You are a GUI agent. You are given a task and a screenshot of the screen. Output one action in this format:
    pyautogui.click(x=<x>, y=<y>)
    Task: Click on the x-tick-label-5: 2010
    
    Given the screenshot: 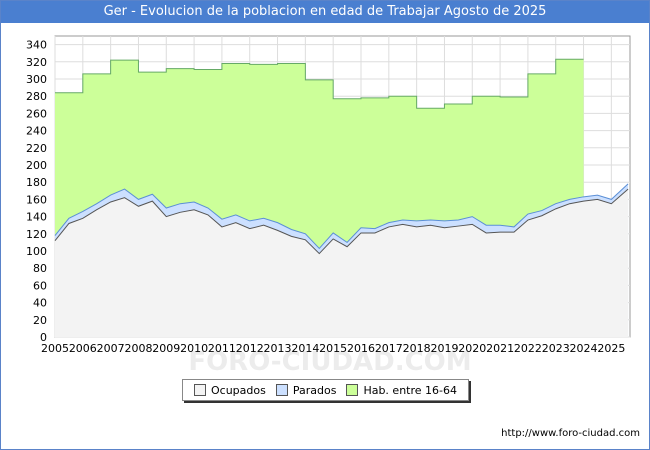 What is the action you would take?
    pyautogui.click(x=194, y=348)
    